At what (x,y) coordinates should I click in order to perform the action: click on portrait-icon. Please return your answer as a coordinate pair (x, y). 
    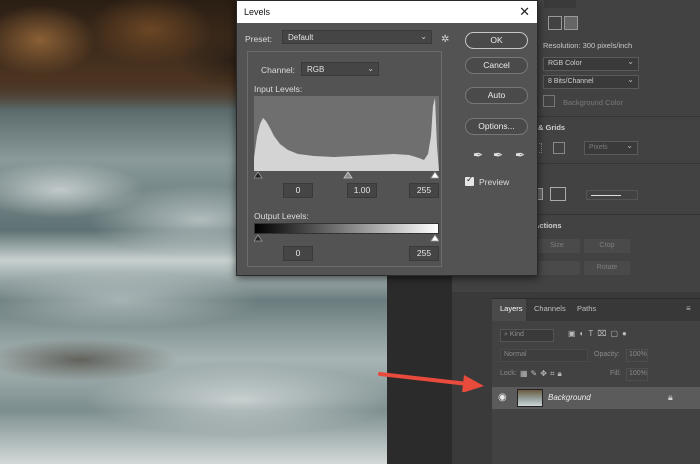
    Looking at the image, I should click on (555, 23).